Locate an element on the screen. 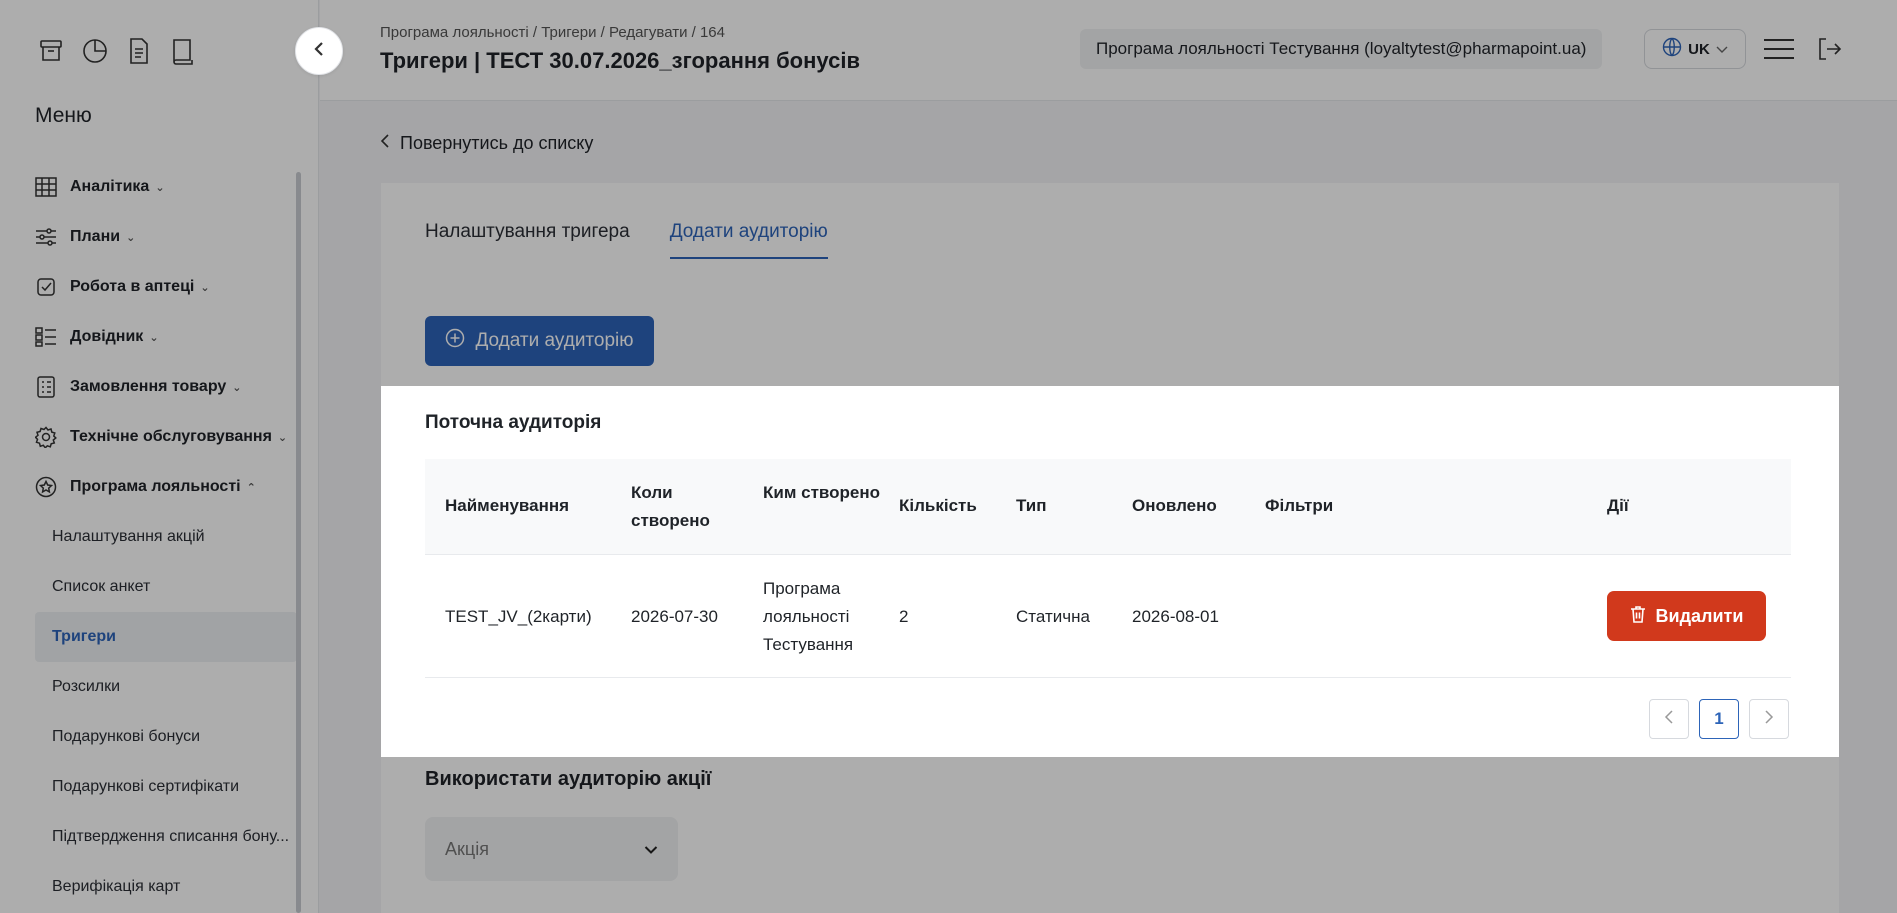 The image size is (1897, 913). hamburger-menu-icon is located at coordinates (1779, 49).